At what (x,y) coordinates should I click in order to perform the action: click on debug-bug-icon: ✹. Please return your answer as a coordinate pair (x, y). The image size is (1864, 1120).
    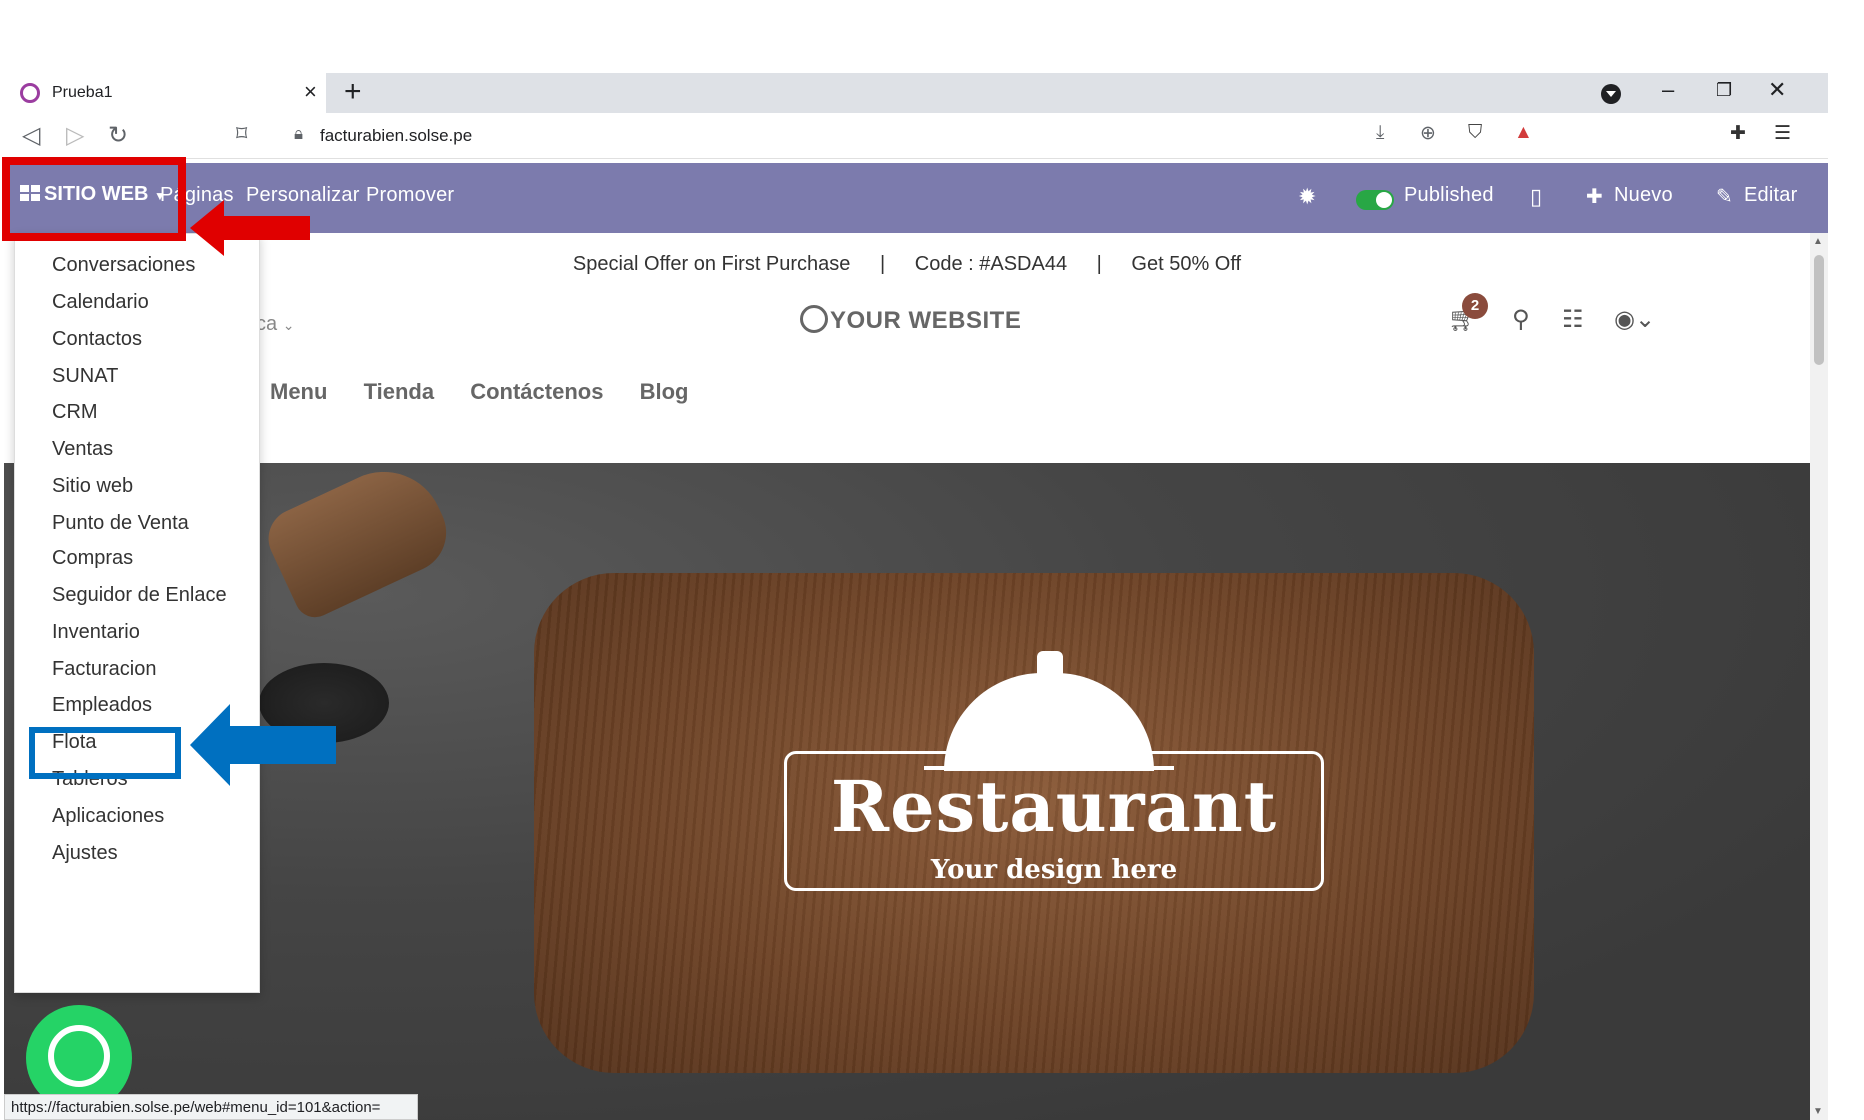
    Looking at the image, I should click on (1307, 197).